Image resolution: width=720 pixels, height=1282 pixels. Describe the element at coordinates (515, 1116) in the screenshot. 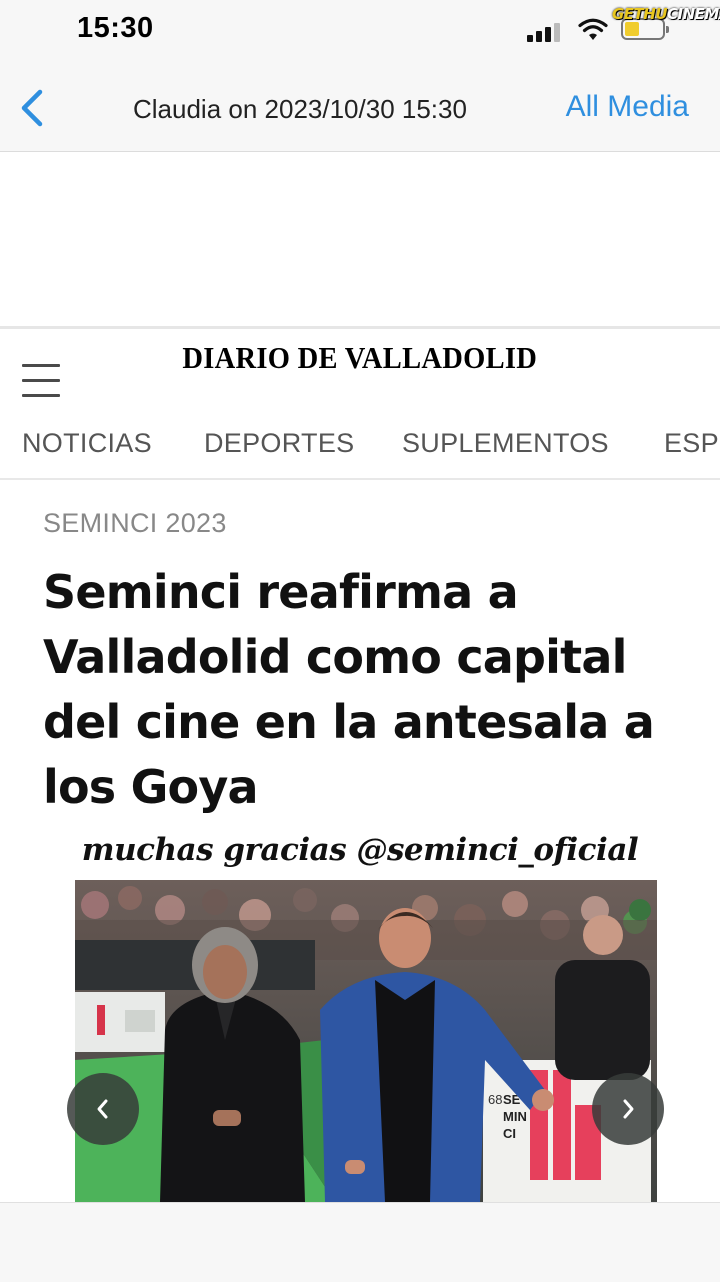

I see `sign-text: MIN` at that location.